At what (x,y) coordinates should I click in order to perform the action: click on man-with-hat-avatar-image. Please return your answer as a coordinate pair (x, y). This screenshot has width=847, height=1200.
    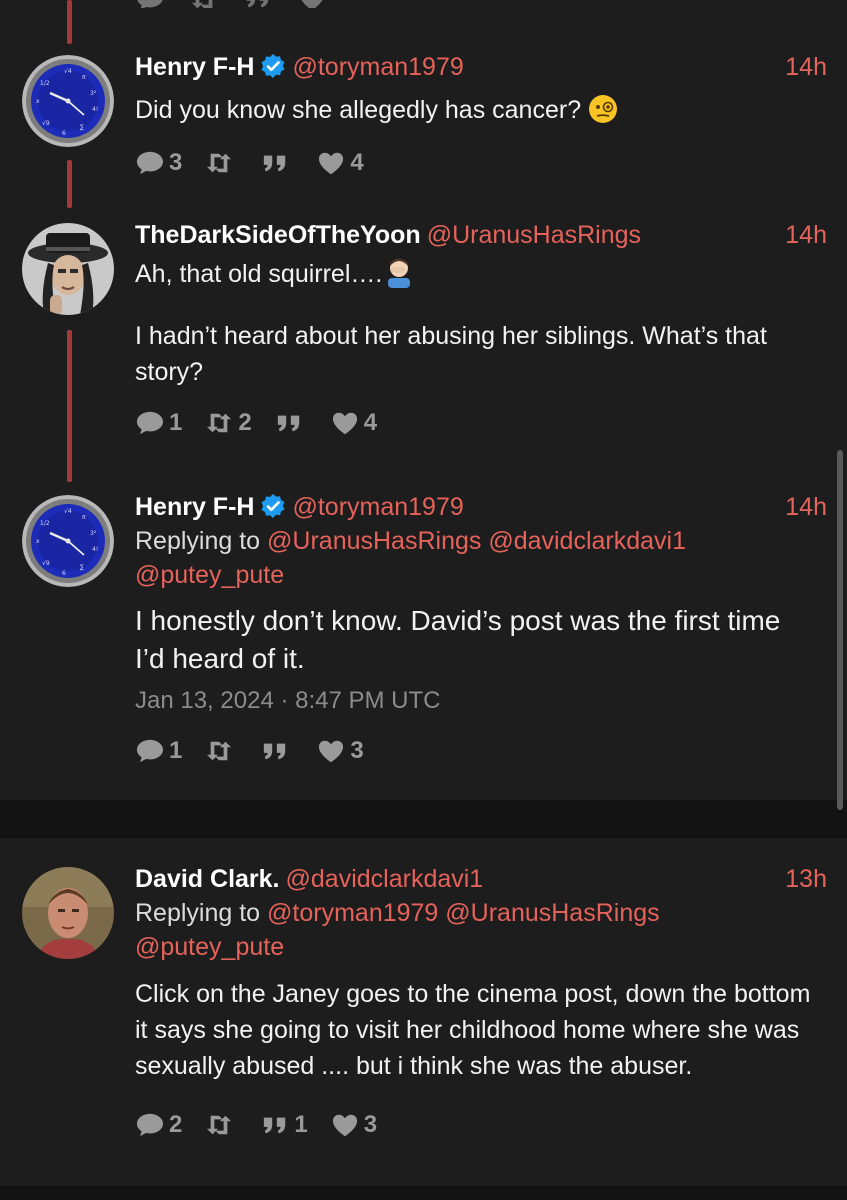
    Looking at the image, I should click on (68, 269).